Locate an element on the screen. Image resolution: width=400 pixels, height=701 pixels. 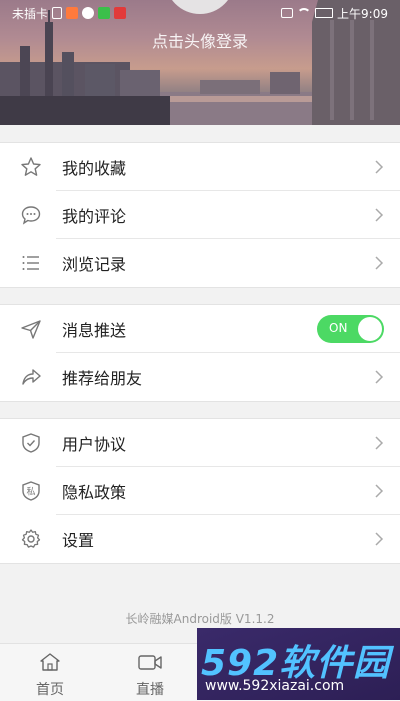
menu-item-history: 浏览记录 is located at coordinates (200, 263).